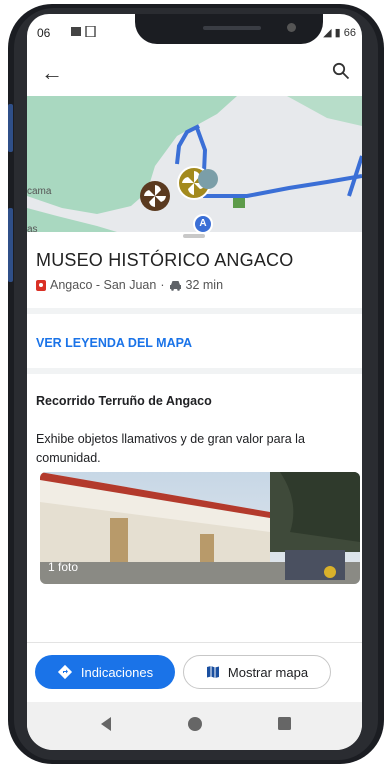  I want to click on front-camera, so click(291, 27).